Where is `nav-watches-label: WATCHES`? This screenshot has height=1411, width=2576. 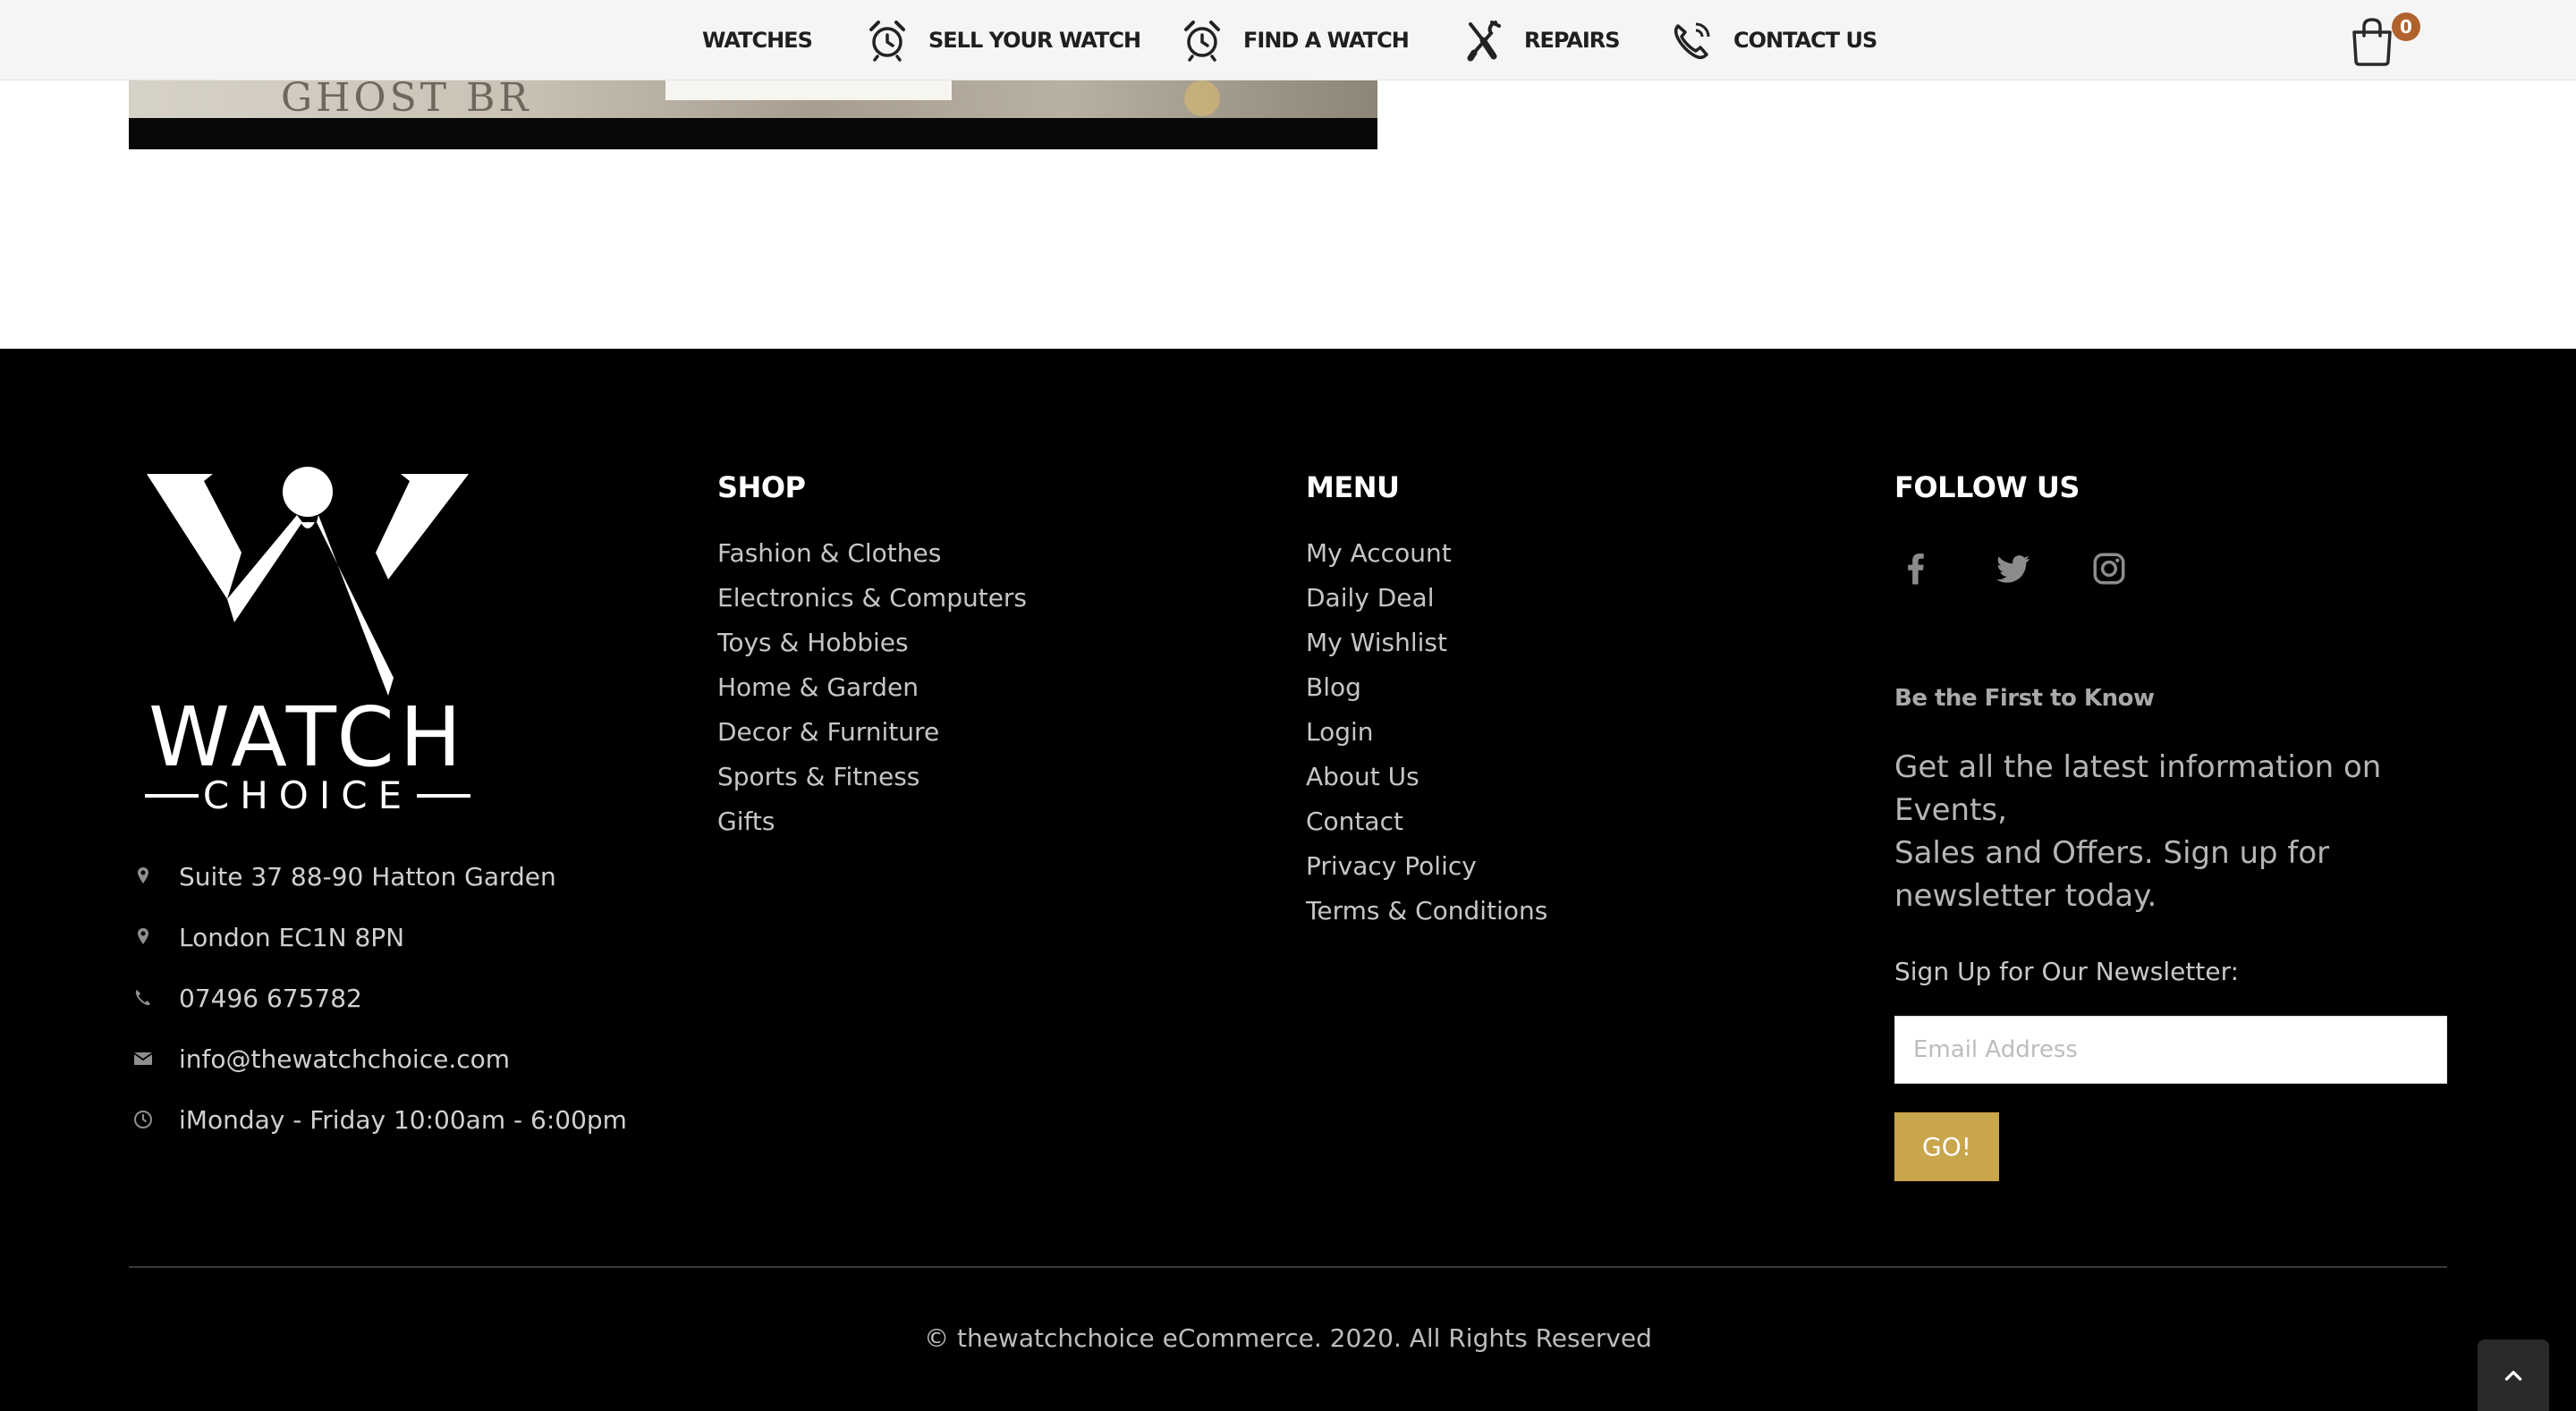
nav-watches-label: WATCHES is located at coordinates (757, 41).